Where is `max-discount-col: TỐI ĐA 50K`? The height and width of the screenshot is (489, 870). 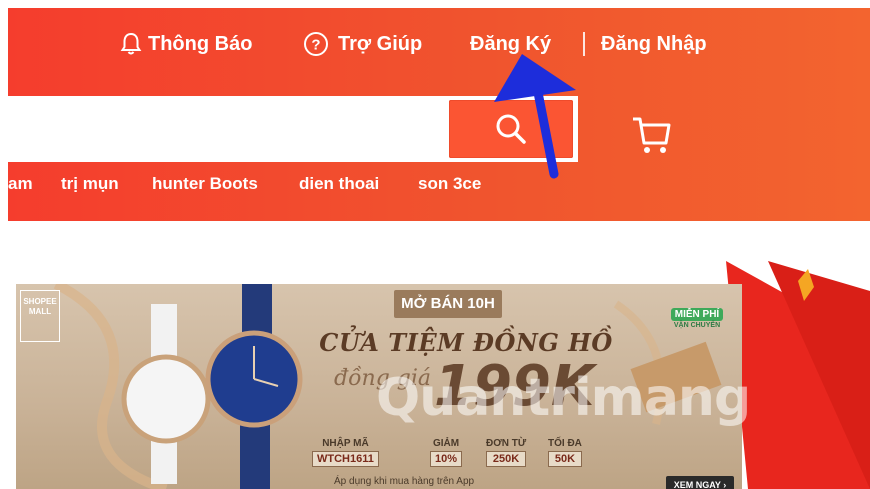
max-discount-col: TỐI ĐA 50K is located at coordinates (565, 452).